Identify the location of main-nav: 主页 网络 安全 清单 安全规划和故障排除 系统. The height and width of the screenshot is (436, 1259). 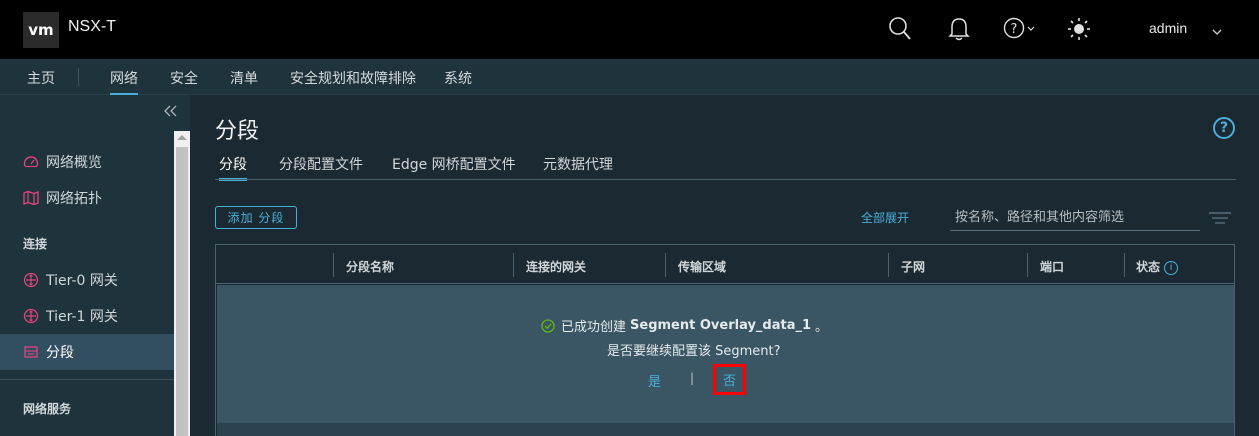
(629, 77).